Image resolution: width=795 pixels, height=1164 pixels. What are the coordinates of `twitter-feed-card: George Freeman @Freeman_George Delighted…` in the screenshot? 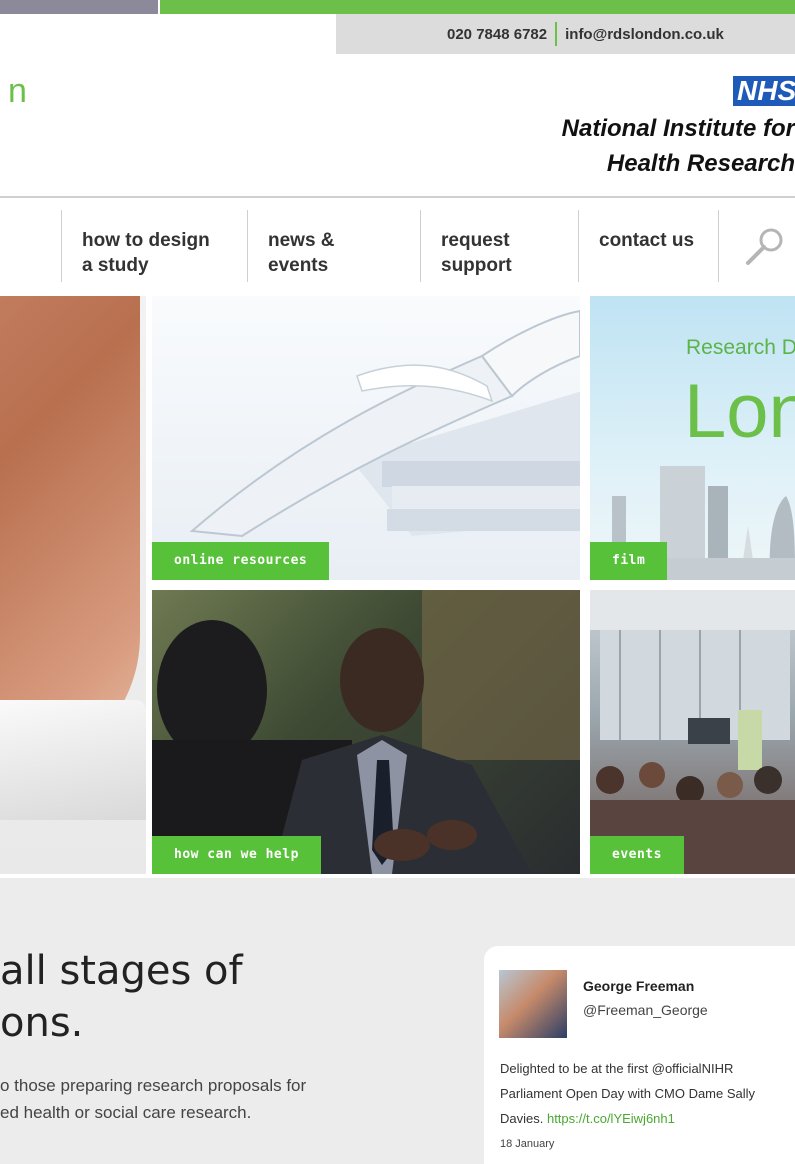 It's located at (639, 1055).